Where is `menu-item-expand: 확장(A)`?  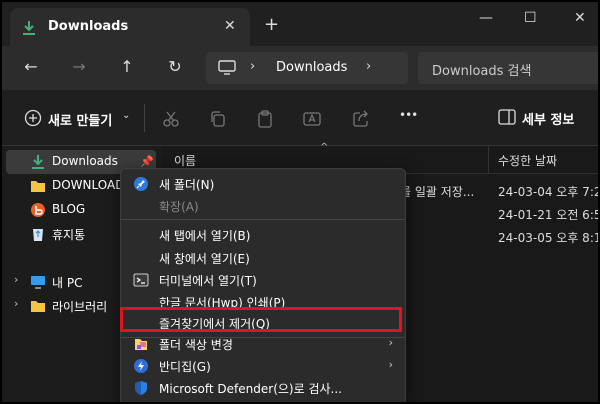 menu-item-expand: 확장(A) is located at coordinates (263, 206).